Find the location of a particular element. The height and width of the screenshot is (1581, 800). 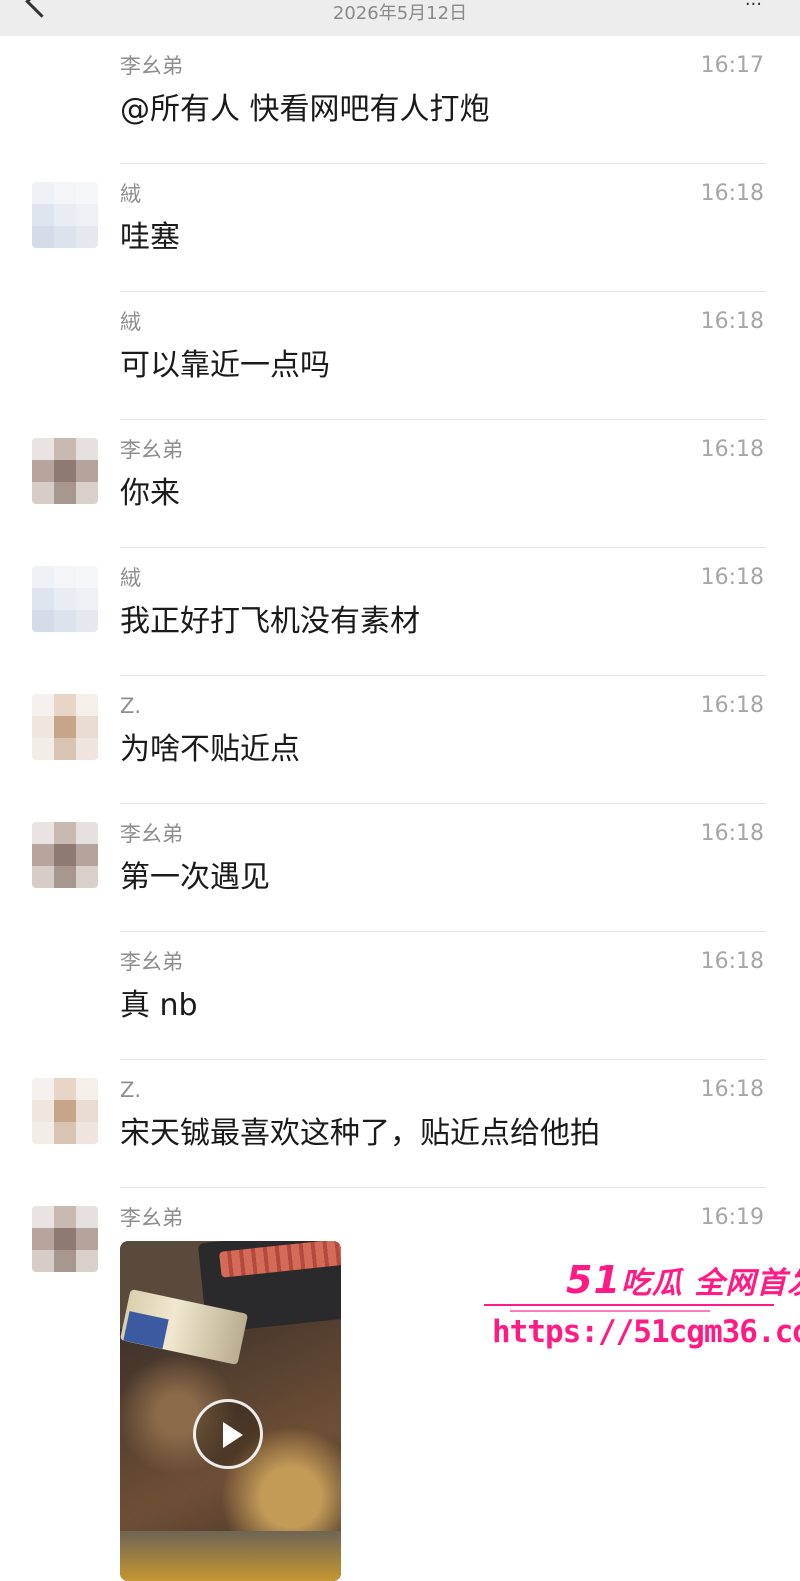

message-text: 宋天铖最喜欢这种了，贴近点给他拍 is located at coordinates (360, 1133).